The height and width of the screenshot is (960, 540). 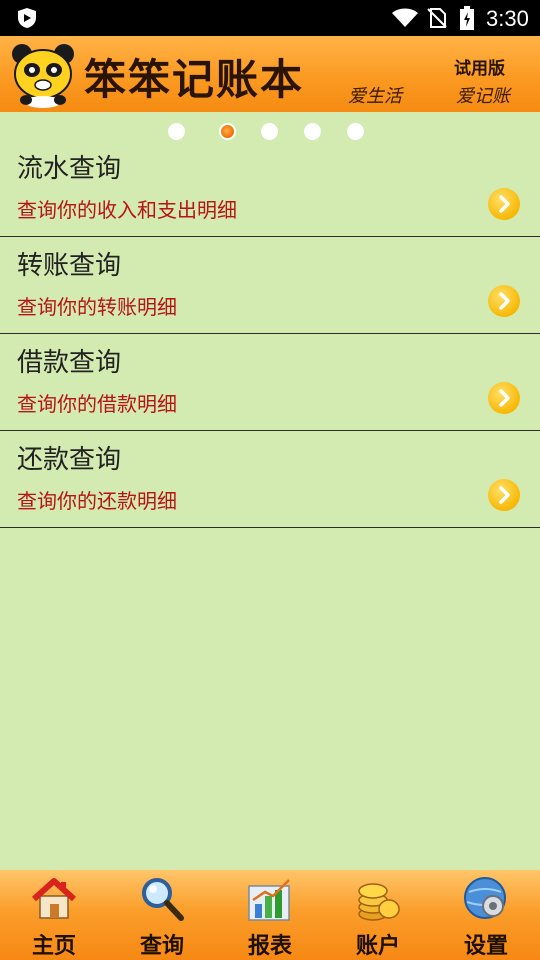 I want to click on query-item-title: 还款查询, so click(x=69, y=460).